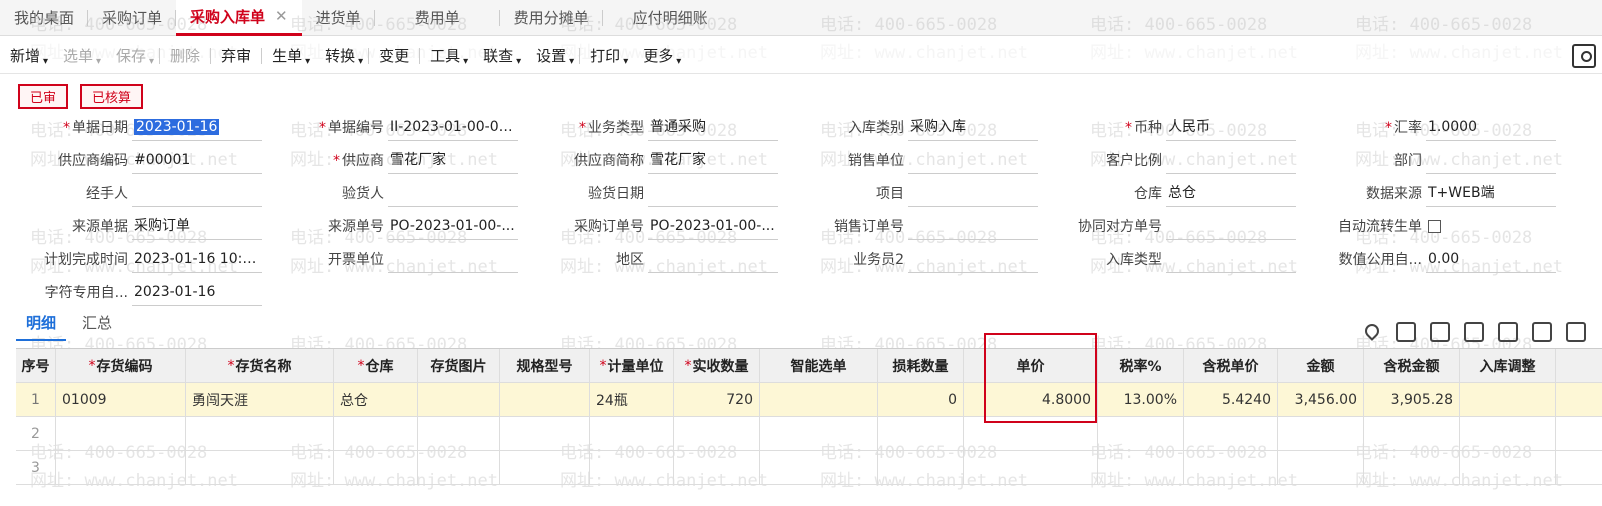 The height and width of the screenshot is (506, 1602). I want to click on table-row: 3, so click(809, 468).